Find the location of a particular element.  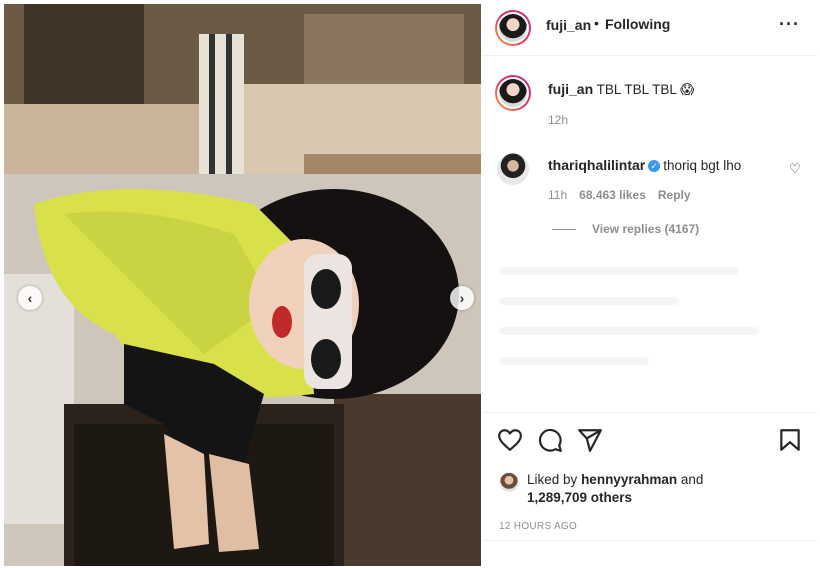

likes-others-count: 1,289,709 others is located at coordinates (579, 497).